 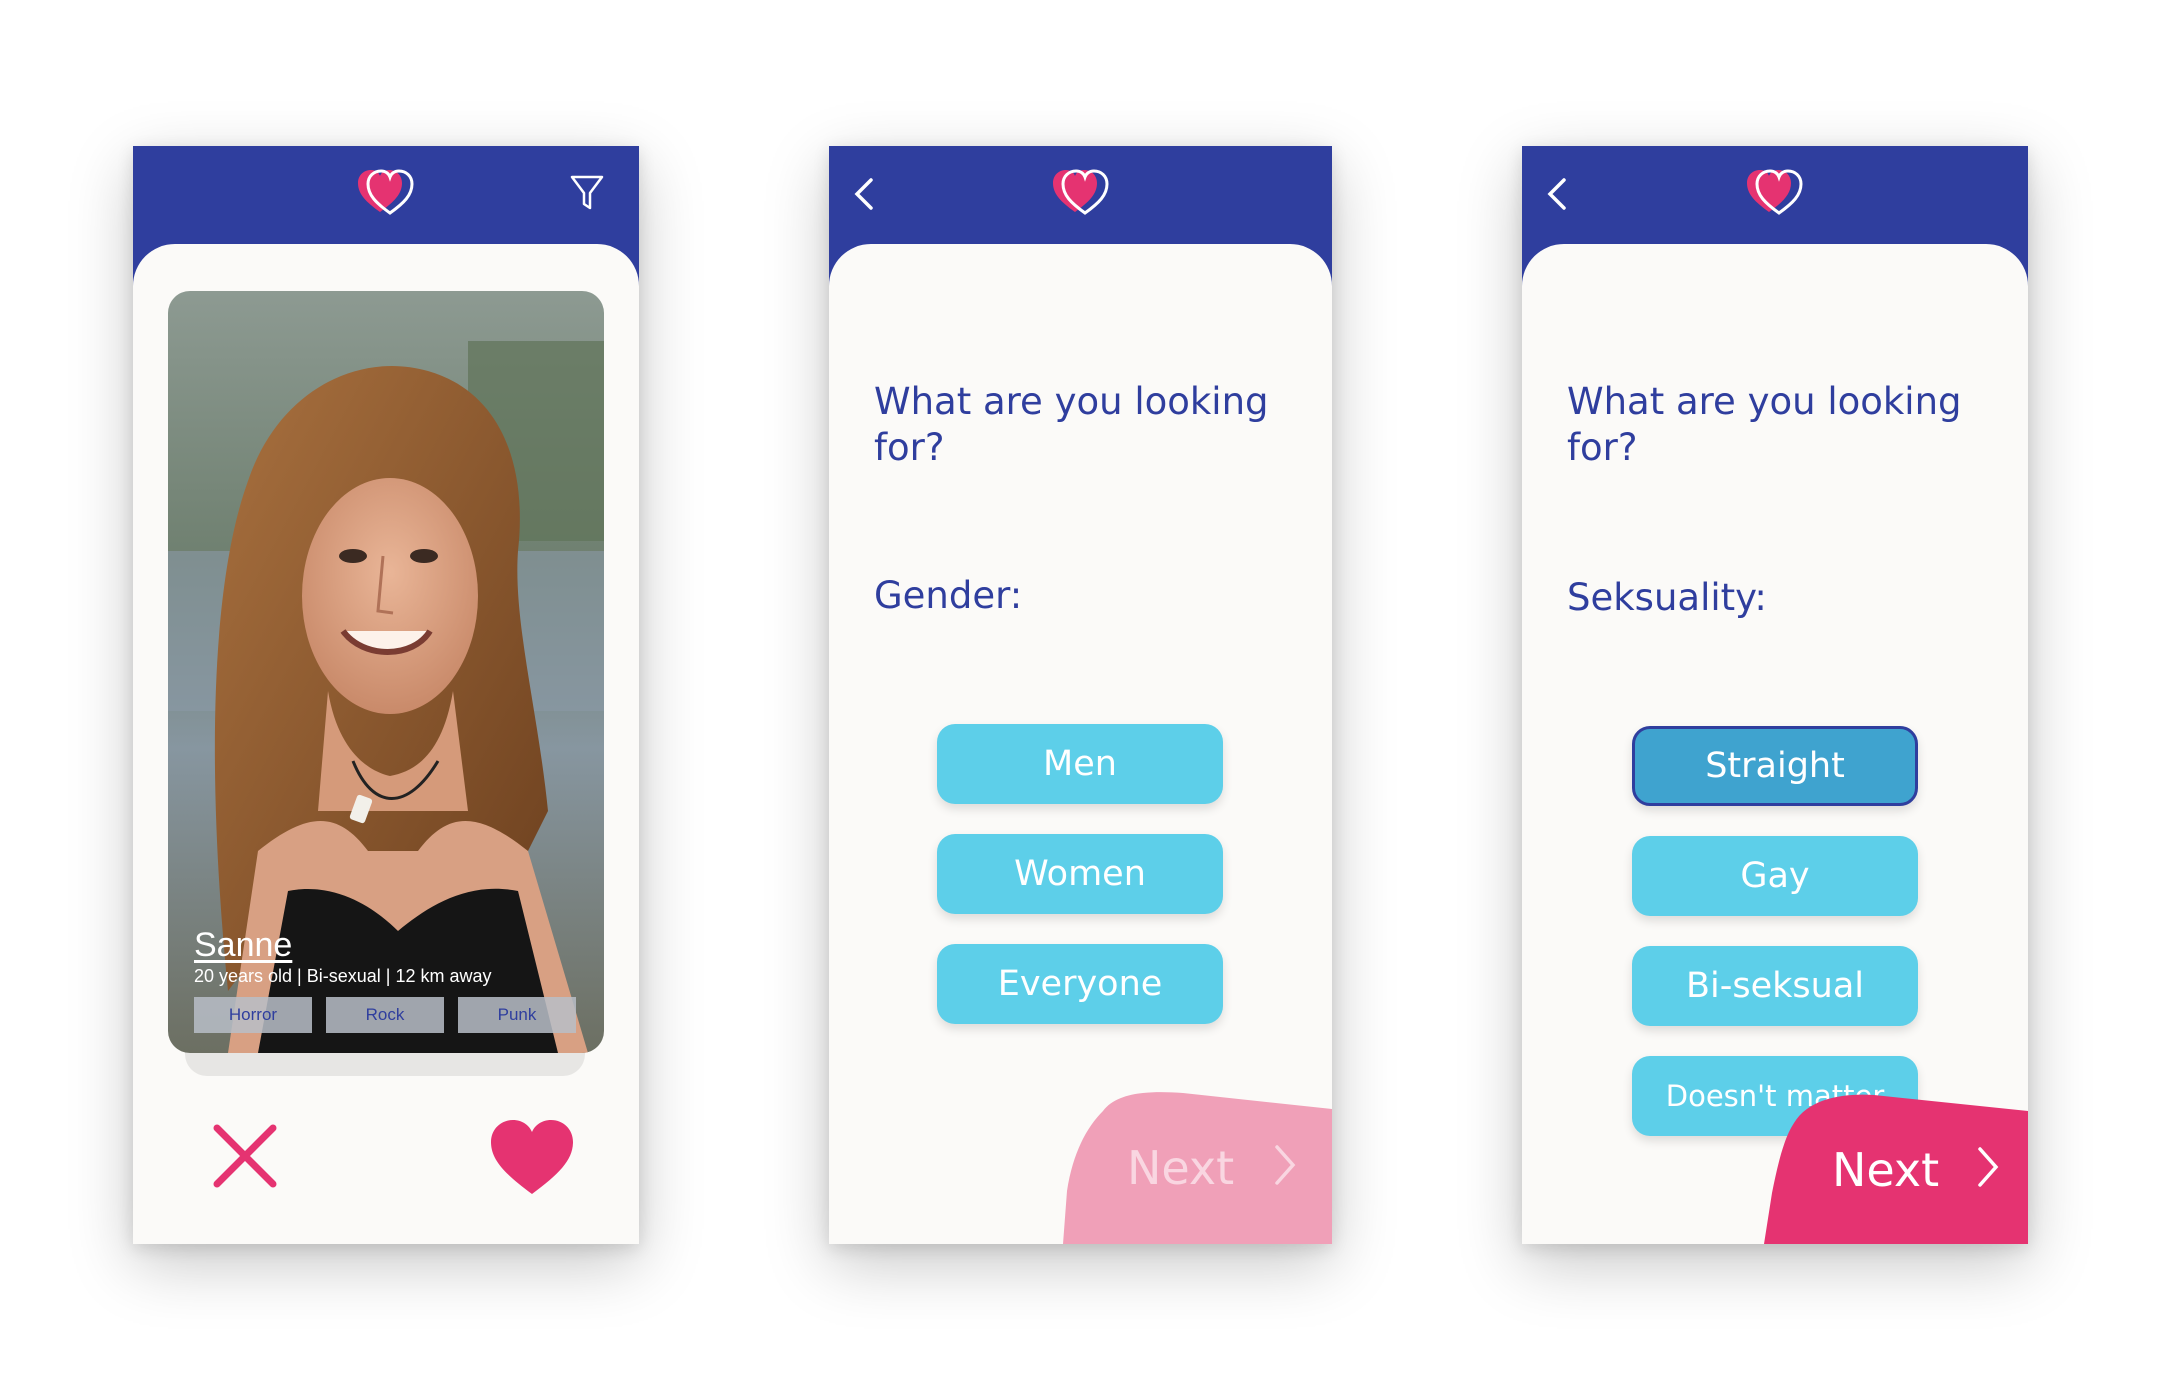 I want to click on interest-tag: Rock, so click(x=385, y=1015).